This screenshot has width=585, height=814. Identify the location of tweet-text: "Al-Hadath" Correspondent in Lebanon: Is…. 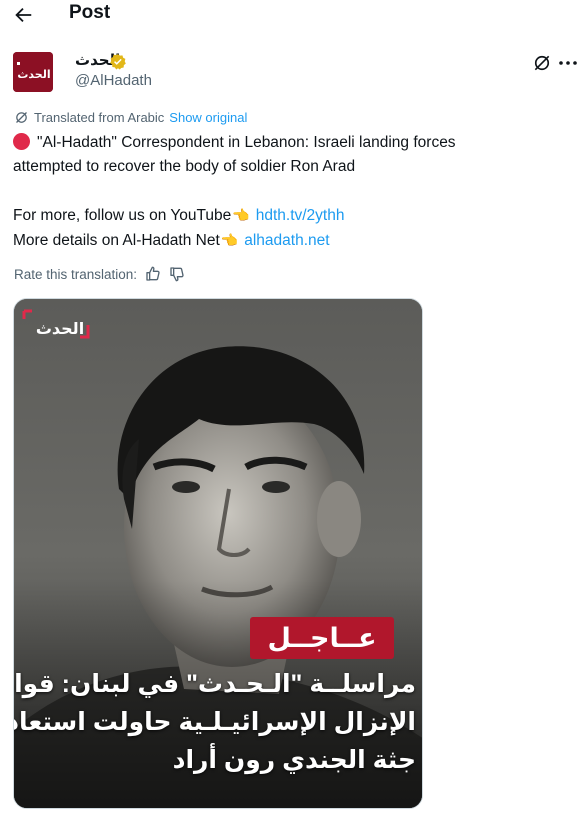
(283, 192).